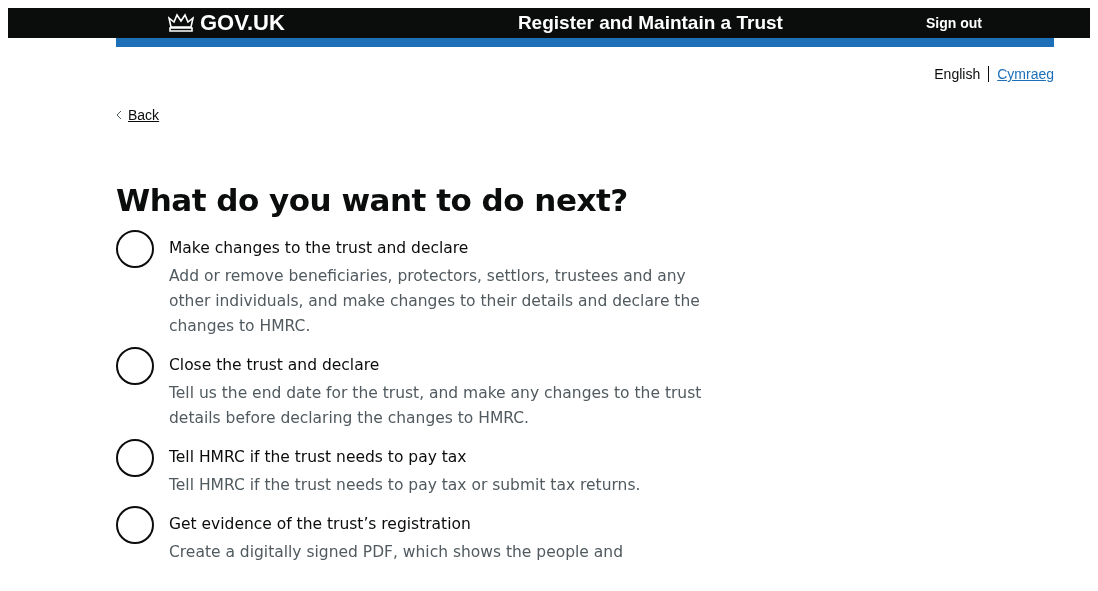  Describe the element at coordinates (119, 115) in the screenshot. I see `chevron-left-icon` at that location.